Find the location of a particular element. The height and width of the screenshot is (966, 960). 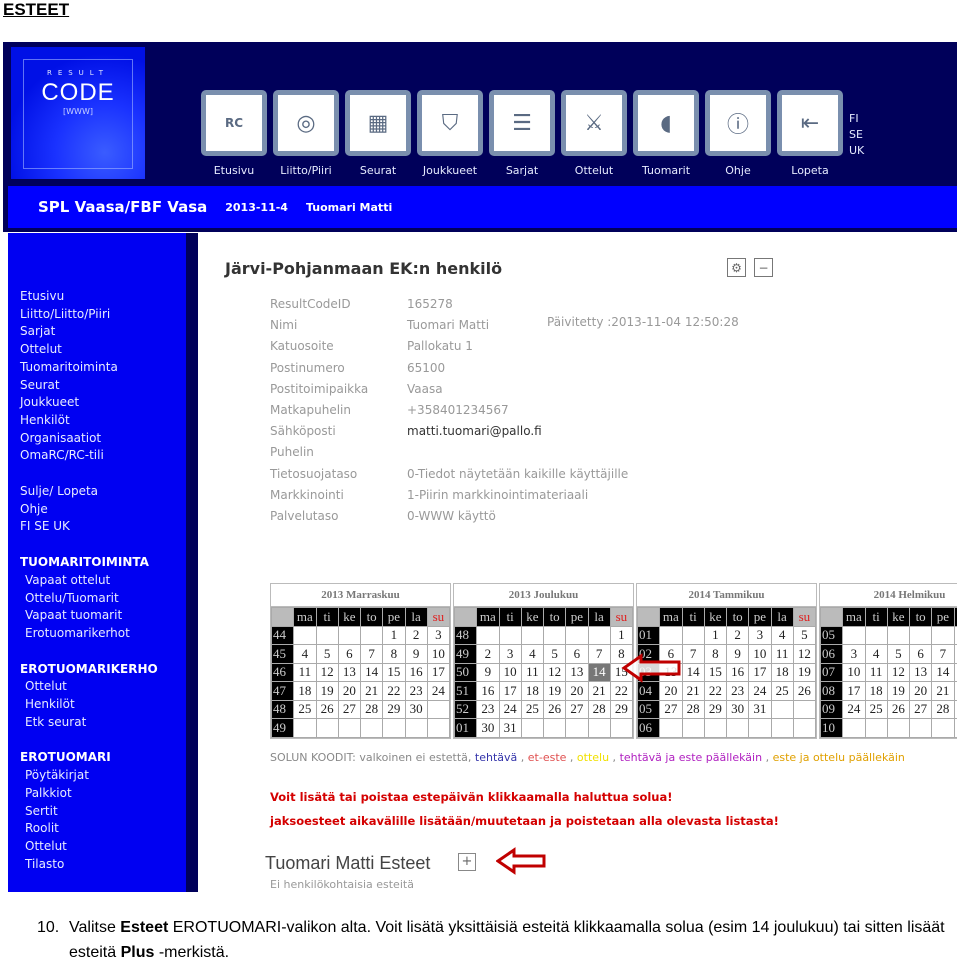

sidebar-item: Erotuomarikerhot is located at coordinates (89, 634).